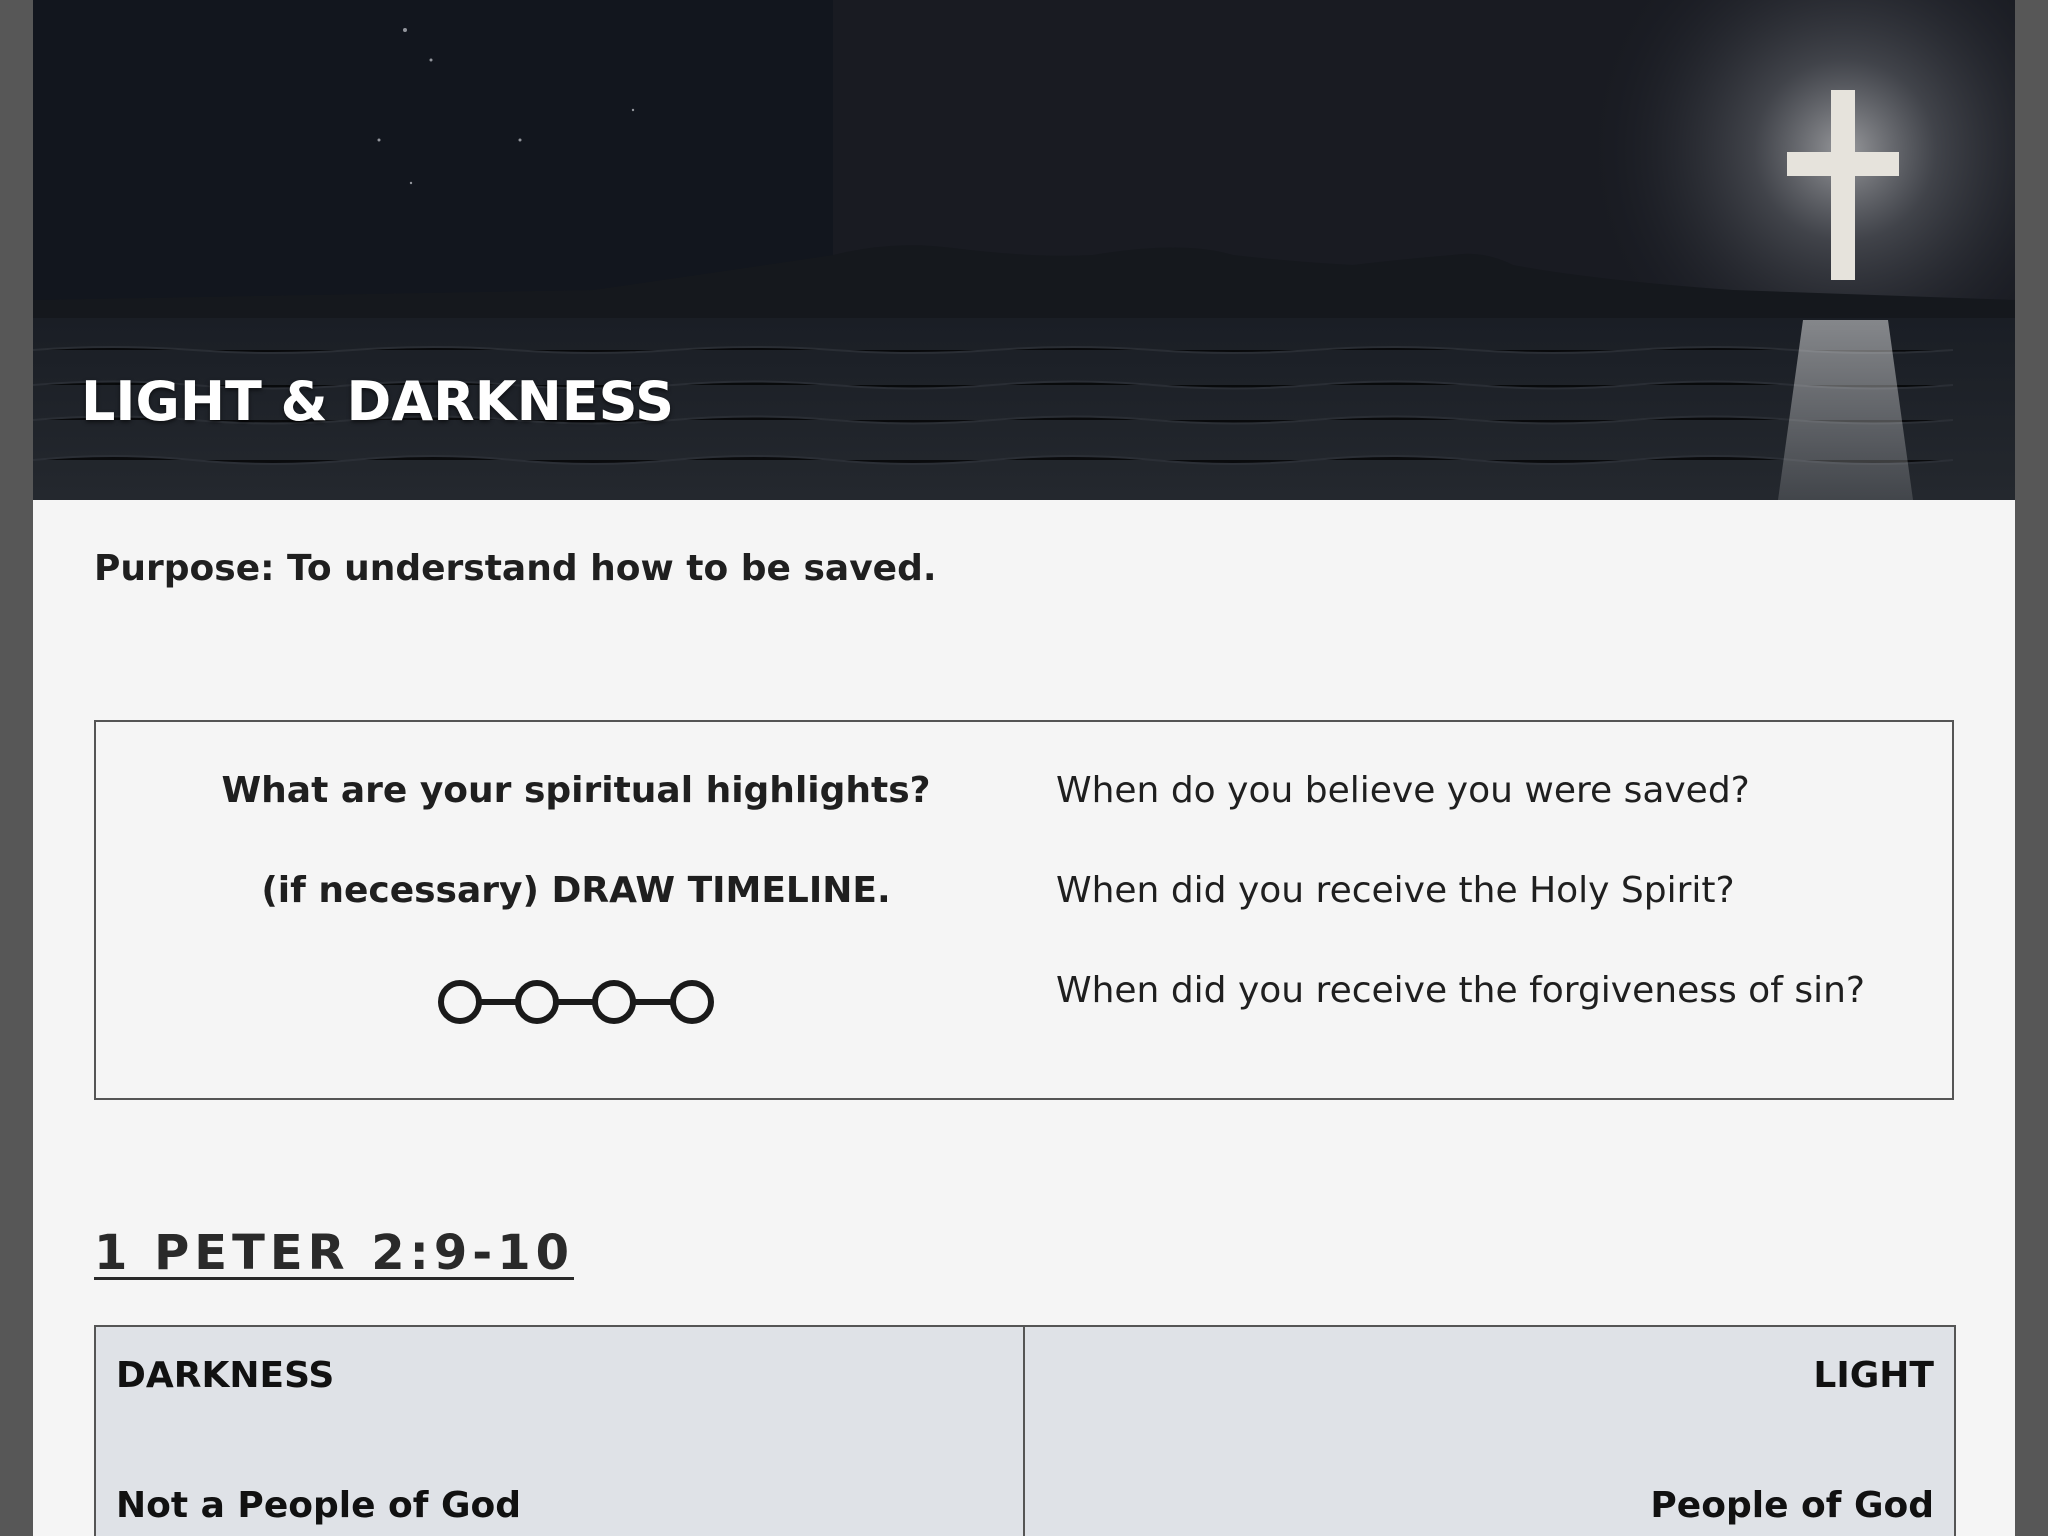 The width and height of the screenshot is (2048, 1536). What do you see at coordinates (225, 1375) in the screenshot?
I see `darkness-header: DARKNESS` at bounding box center [225, 1375].